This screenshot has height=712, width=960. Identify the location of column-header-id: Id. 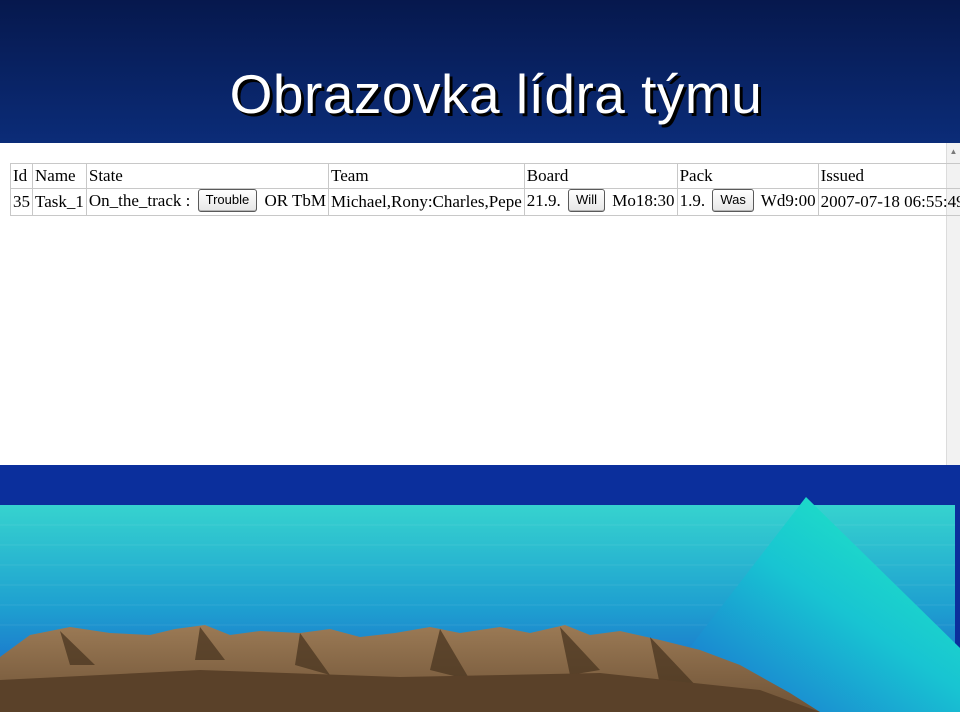
(21, 176).